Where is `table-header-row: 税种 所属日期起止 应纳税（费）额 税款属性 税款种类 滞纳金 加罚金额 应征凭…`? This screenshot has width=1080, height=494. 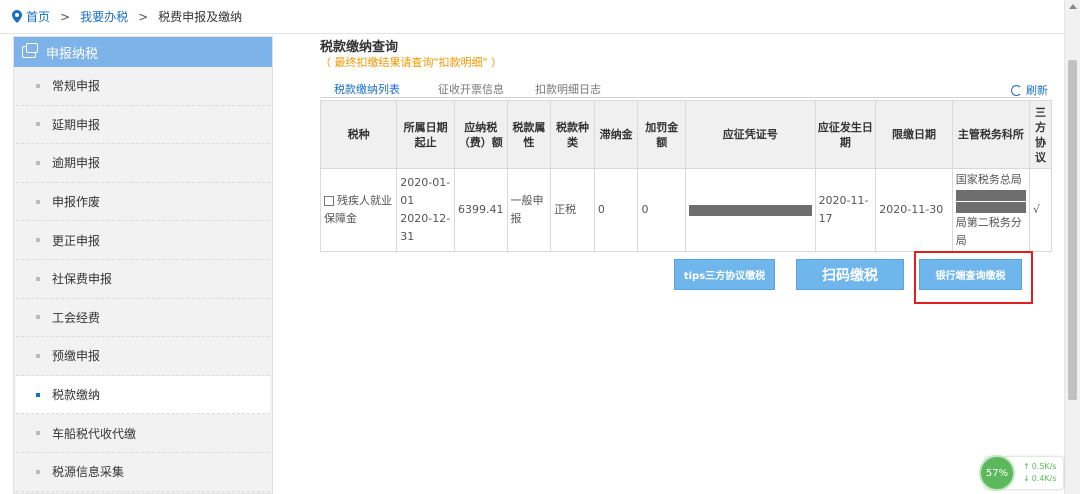
table-header-row: 税种 所属日期起止 应纳税（费）额 税款属性 税款种类 滞纳金 加罚金额 应征凭… is located at coordinates (686, 134).